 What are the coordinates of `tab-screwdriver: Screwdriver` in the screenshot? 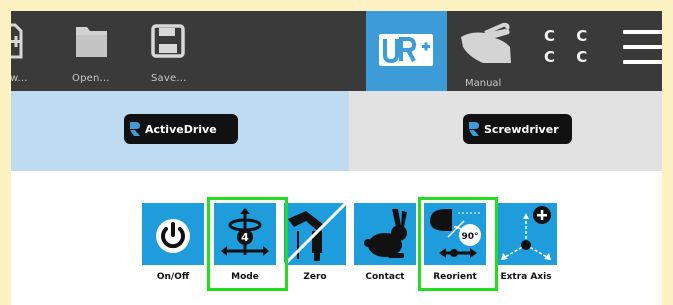 It's located at (505, 131).